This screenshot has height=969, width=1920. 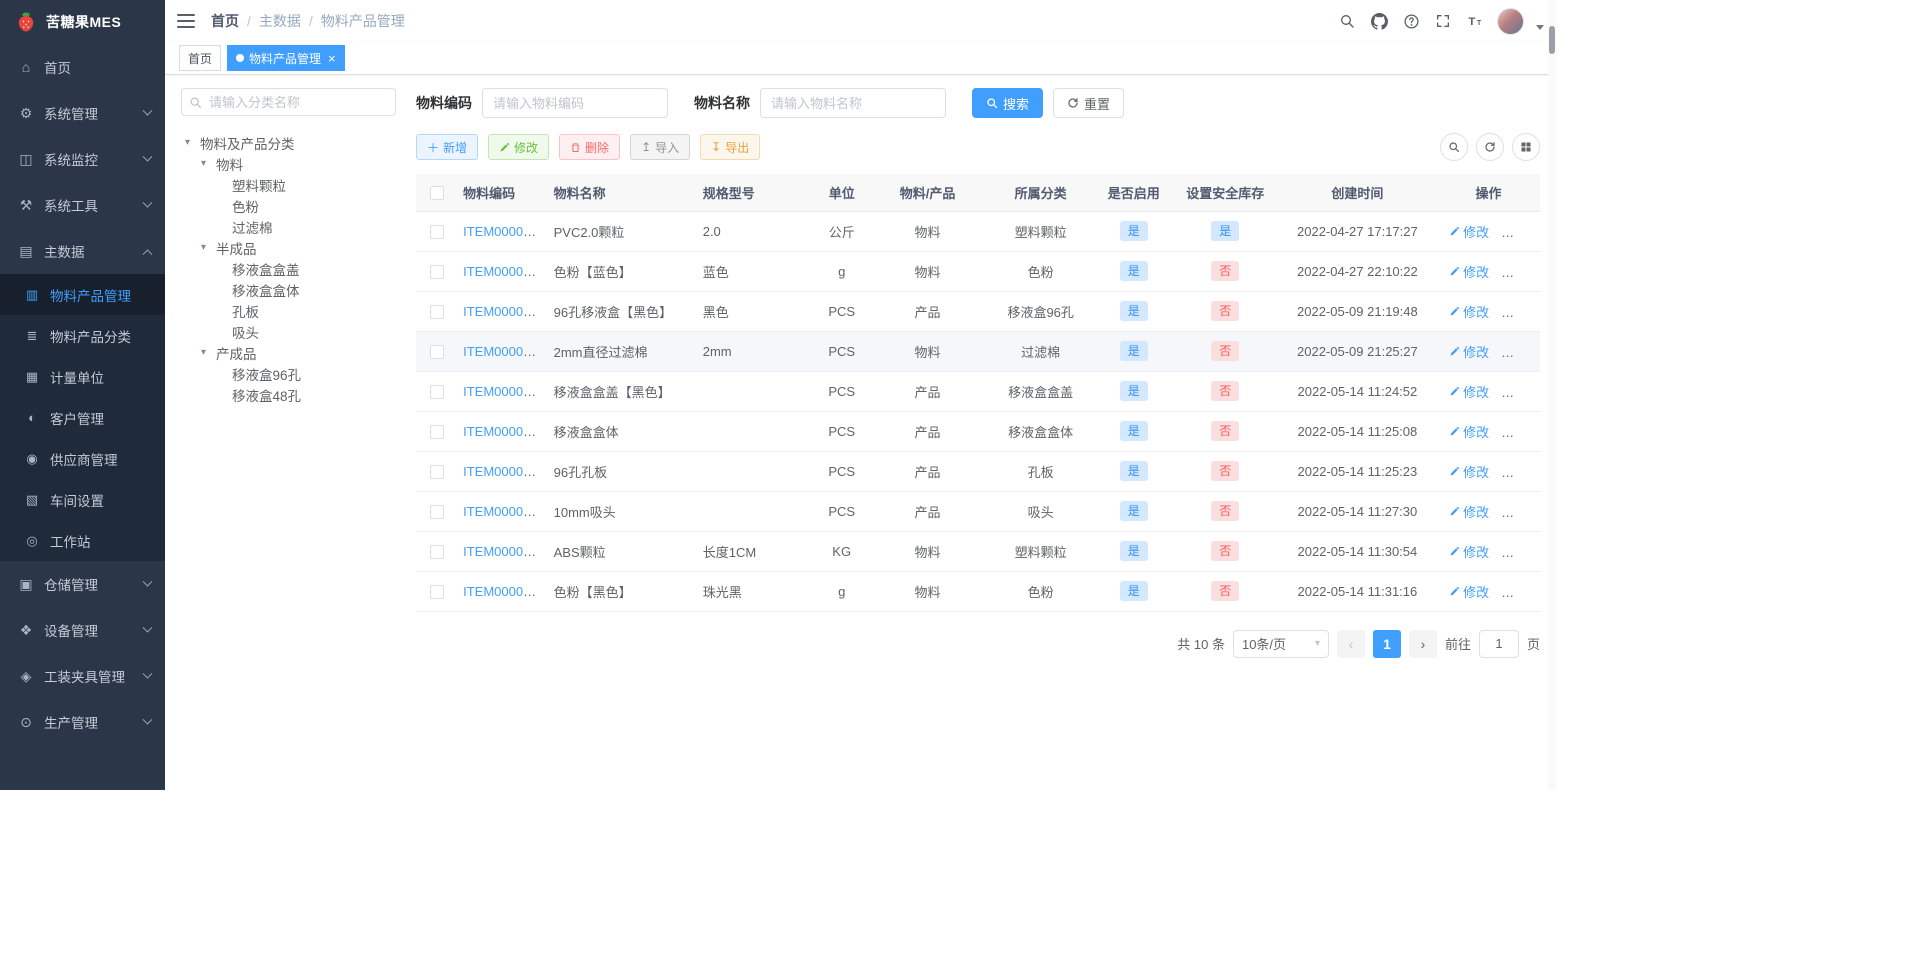 What do you see at coordinates (82, 499) in the screenshot?
I see `sidebar-subitem: ▧ 车间设置` at bounding box center [82, 499].